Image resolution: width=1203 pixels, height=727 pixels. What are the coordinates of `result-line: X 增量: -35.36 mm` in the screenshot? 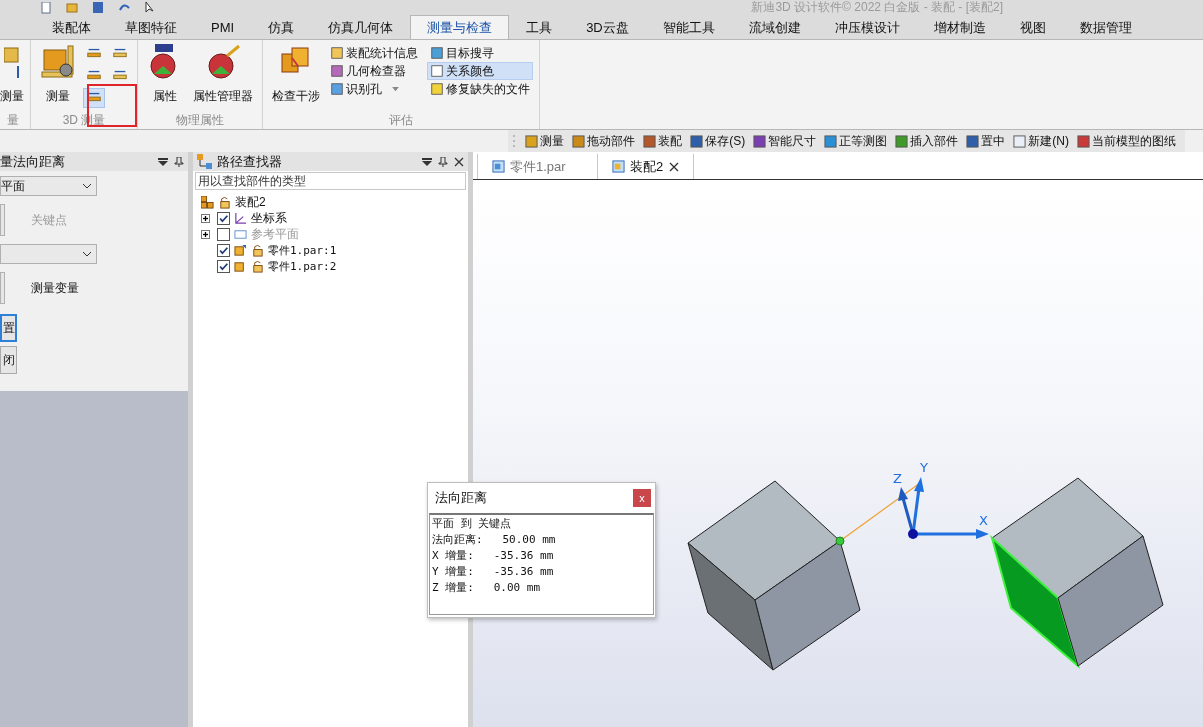 It's located at (493, 556).